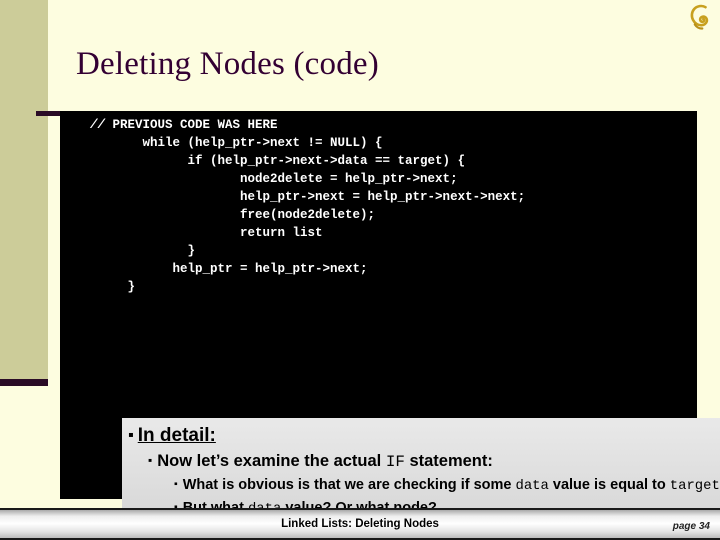 The image size is (720, 540). What do you see at coordinates (184, 125) in the screenshot?
I see `code-line: // PREVIOUS CODE WAS HERE` at bounding box center [184, 125].